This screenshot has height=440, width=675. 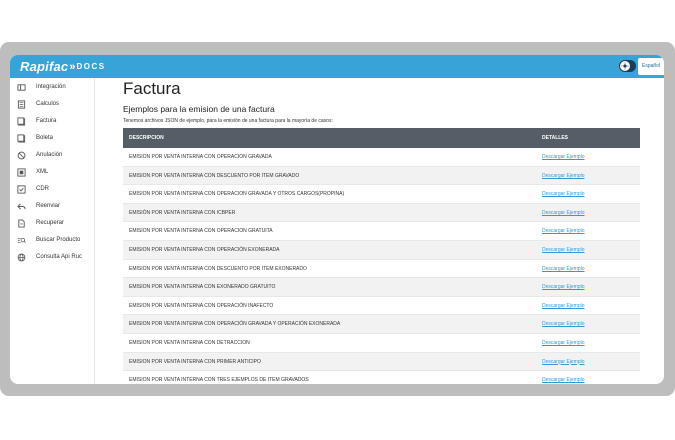 What do you see at coordinates (21, 121) in the screenshot?
I see `document-icon` at bounding box center [21, 121].